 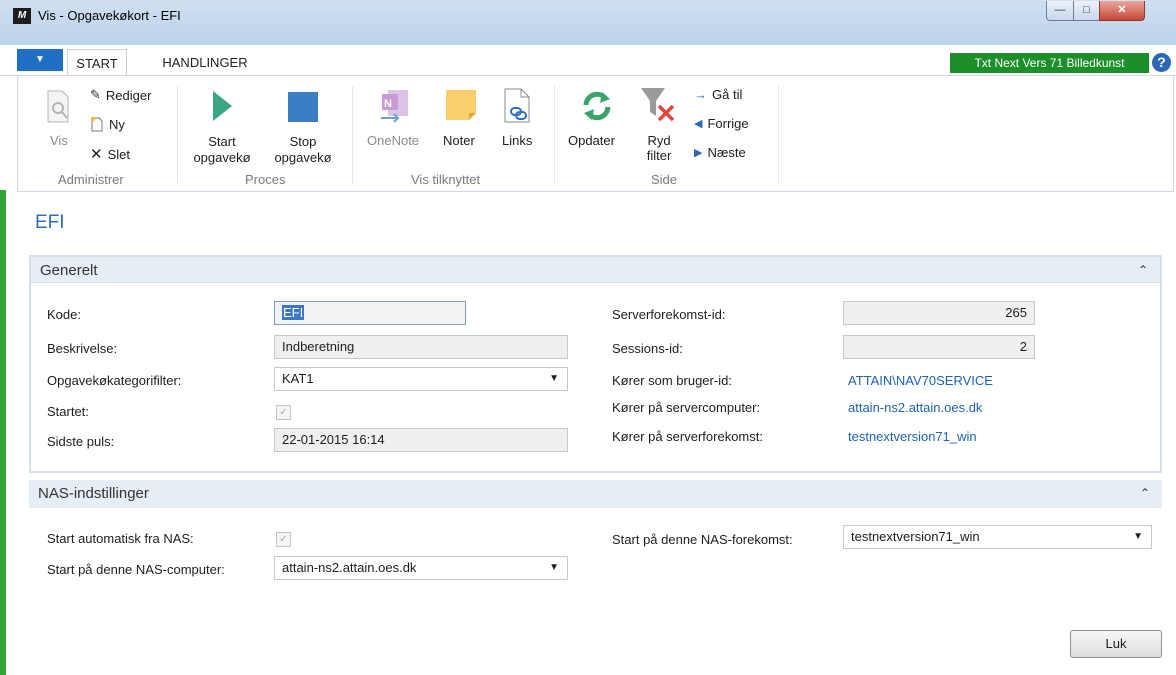 I want to click on sessions-label: Sessions-id:, so click(x=647, y=348).